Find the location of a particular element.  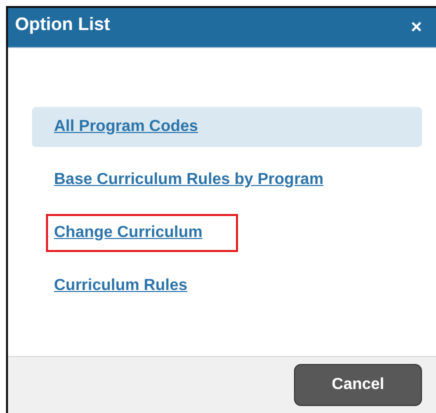

close-button: × is located at coordinates (416, 27).